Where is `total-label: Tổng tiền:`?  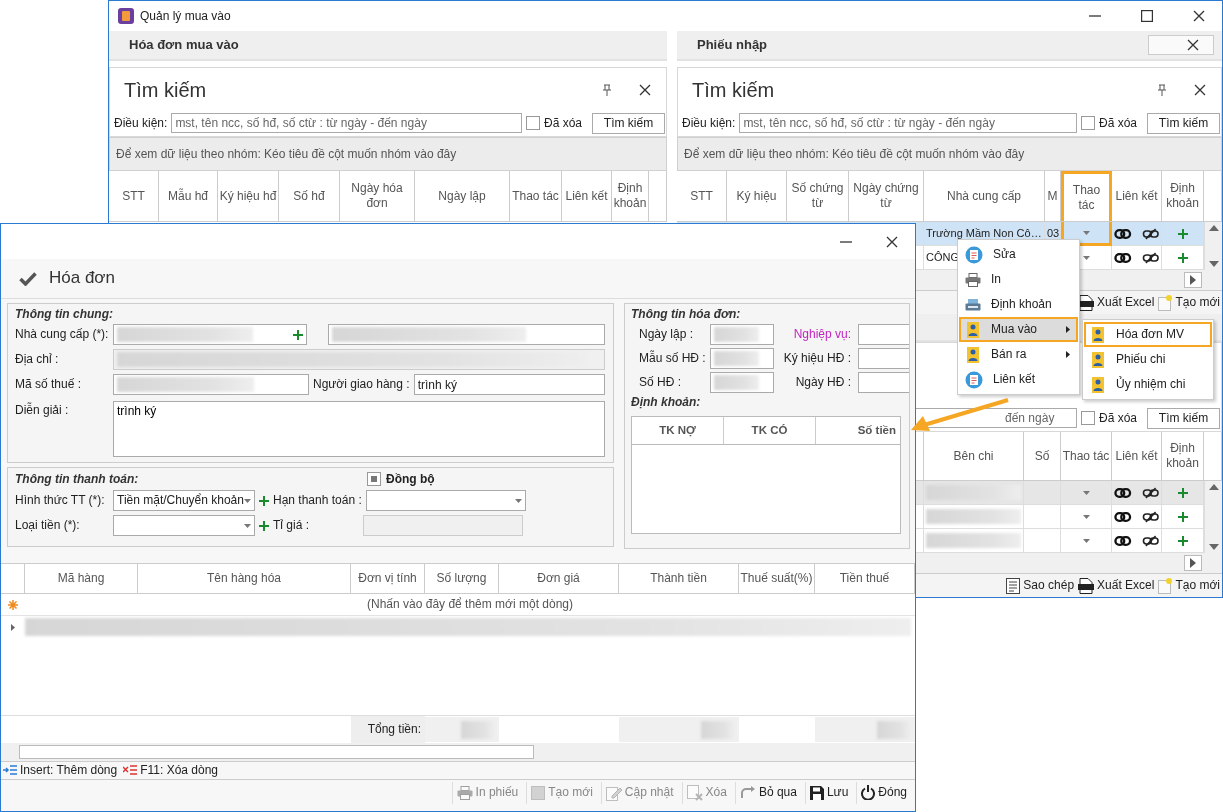 total-label: Tổng tiền: is located at coordinates (388, 729).